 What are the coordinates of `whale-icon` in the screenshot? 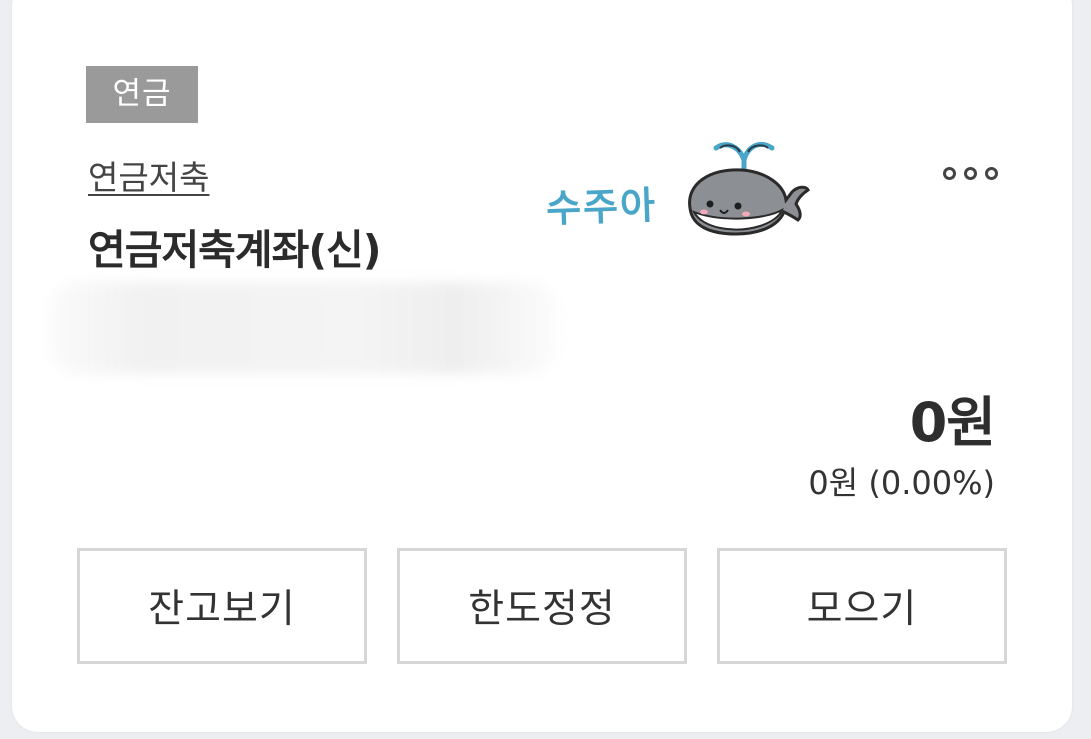 It's located at (749, 189).